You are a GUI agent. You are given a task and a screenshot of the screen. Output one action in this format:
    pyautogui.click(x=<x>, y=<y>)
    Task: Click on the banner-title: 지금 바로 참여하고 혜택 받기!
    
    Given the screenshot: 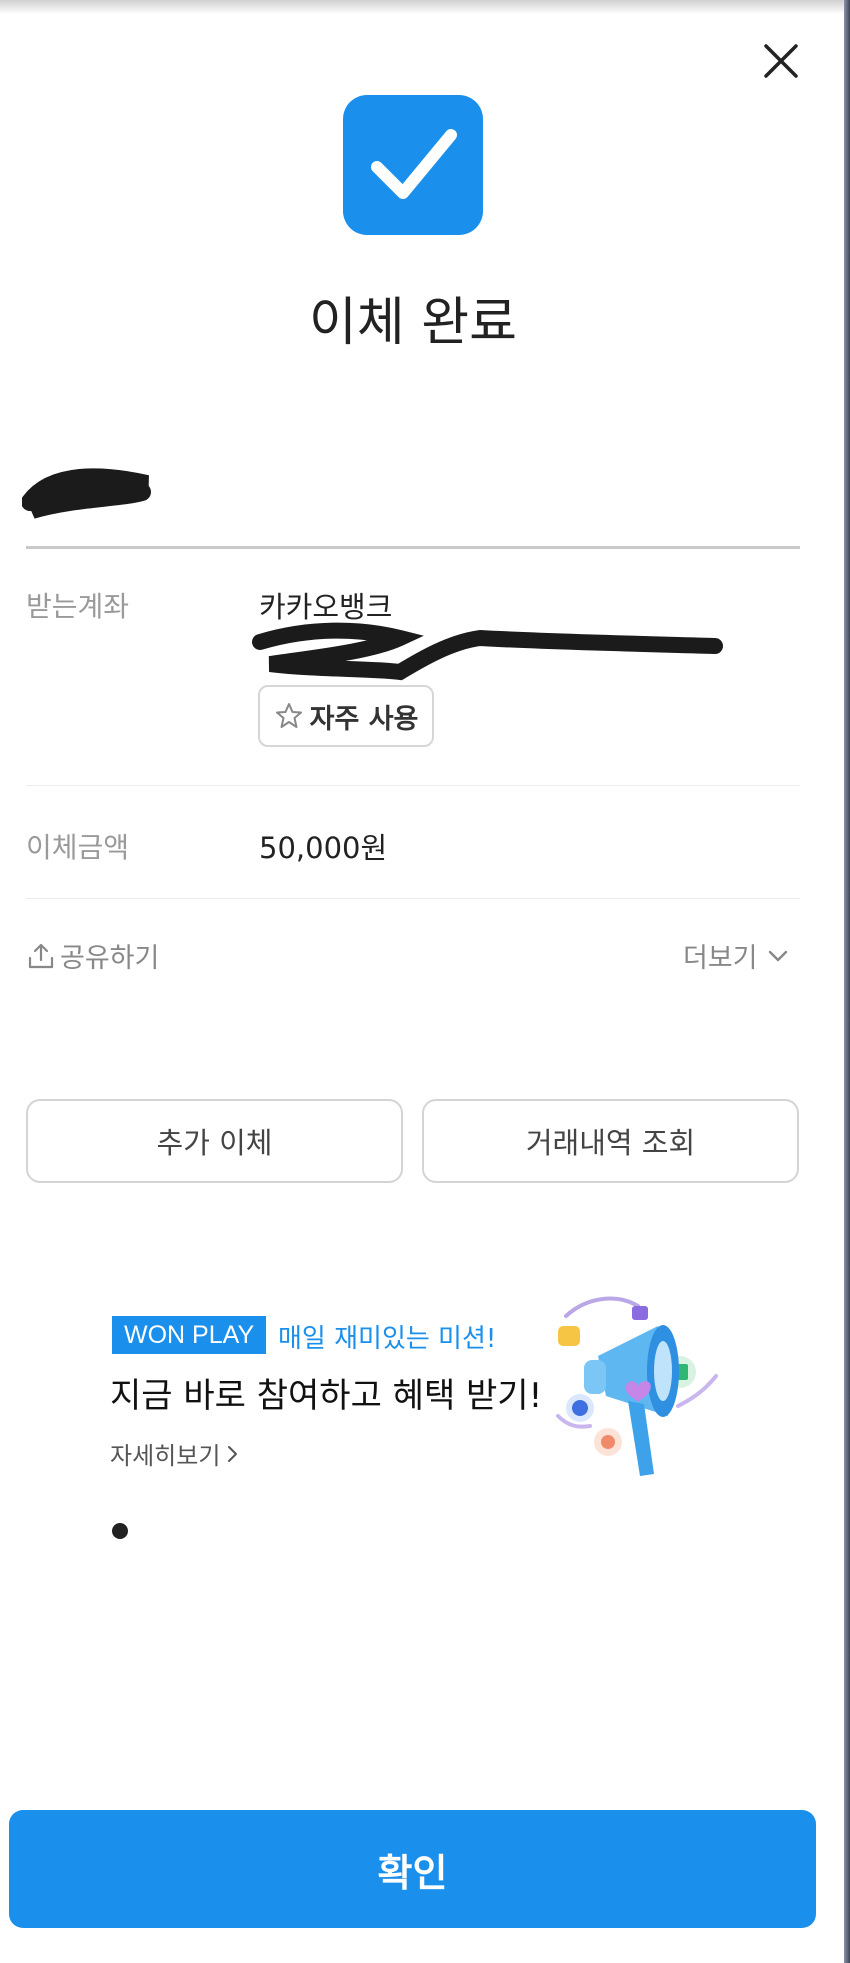 What is the action you would take?
    pyautogui.click(x=326, y=1396)
    